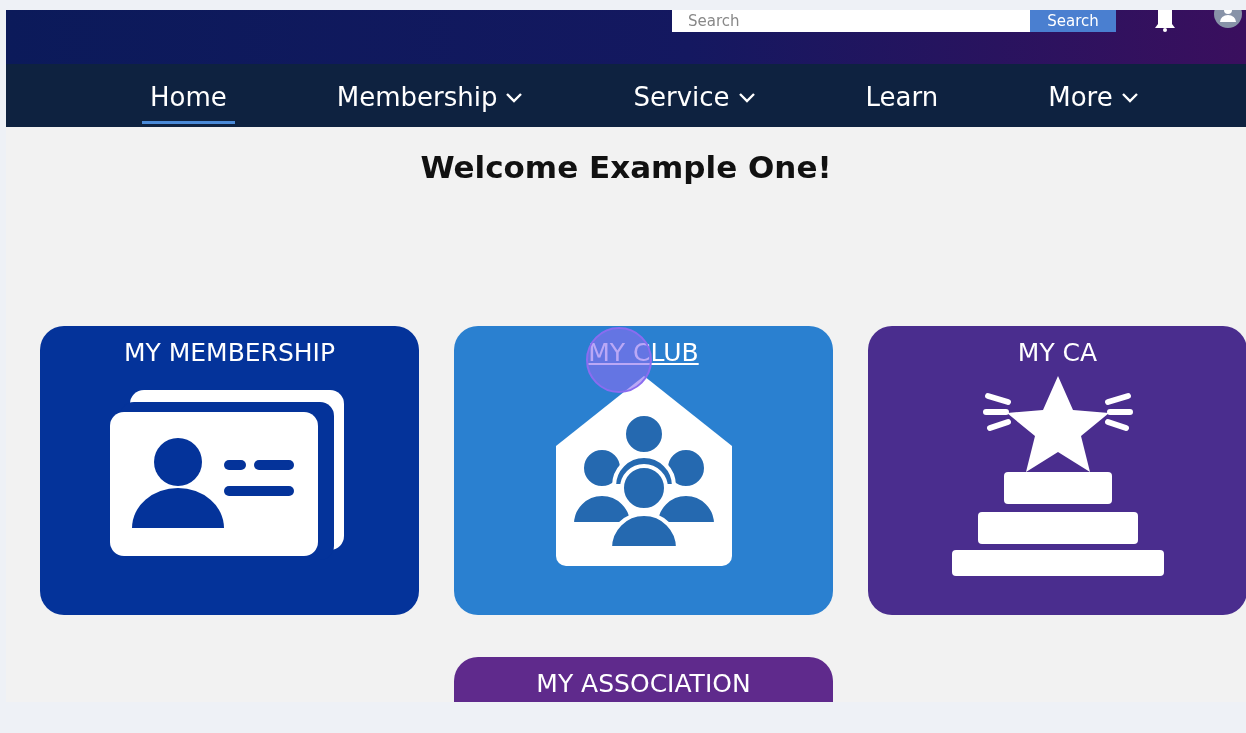  What do you see at coordinates (430, 98) in the screenshot?
I see `nav-tab: Membership` at bounding box center [430, 98].